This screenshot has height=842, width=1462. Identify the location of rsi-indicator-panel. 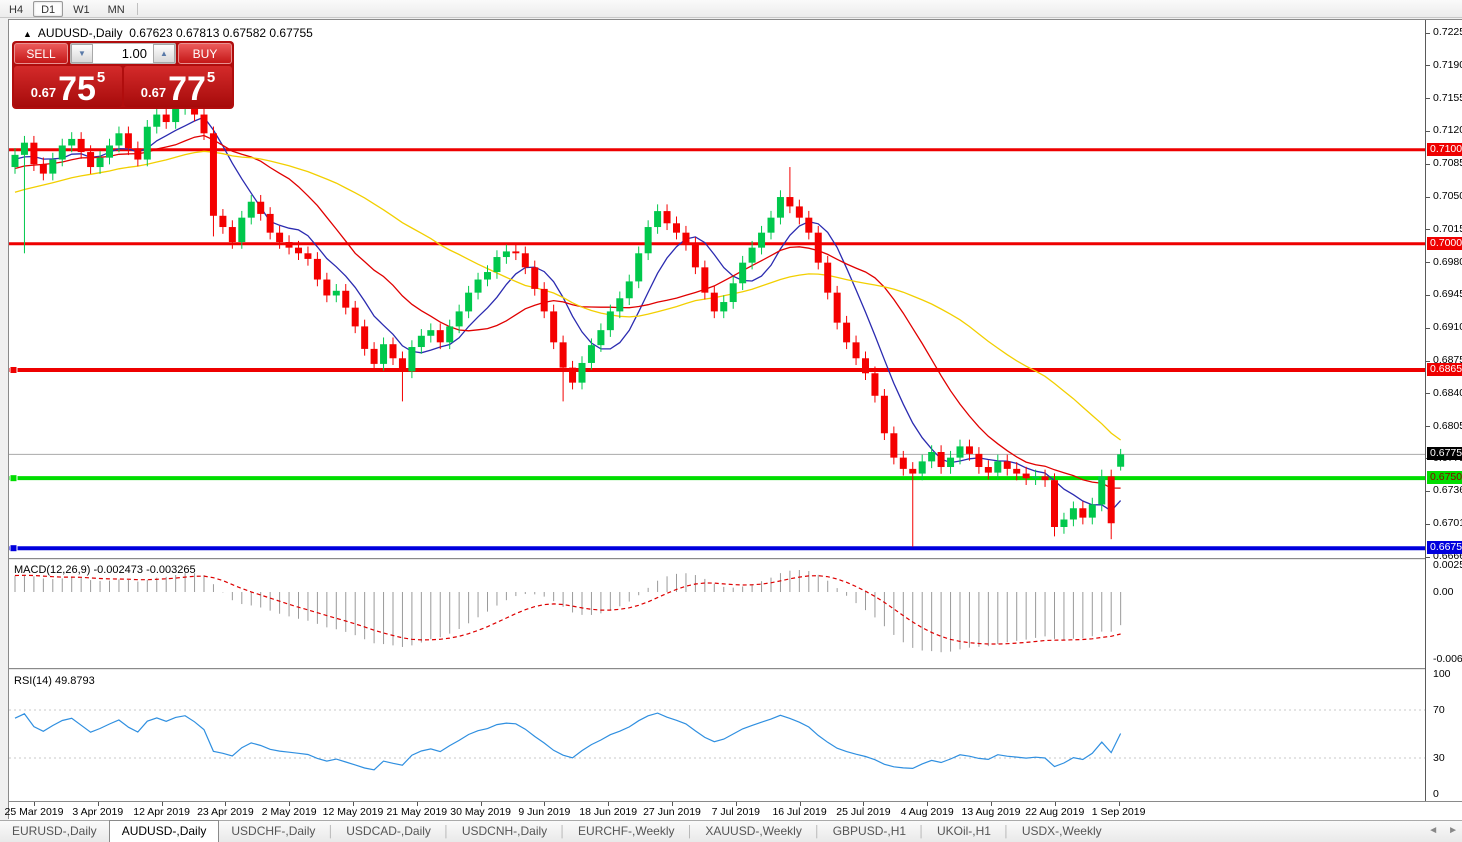
(717, 735).